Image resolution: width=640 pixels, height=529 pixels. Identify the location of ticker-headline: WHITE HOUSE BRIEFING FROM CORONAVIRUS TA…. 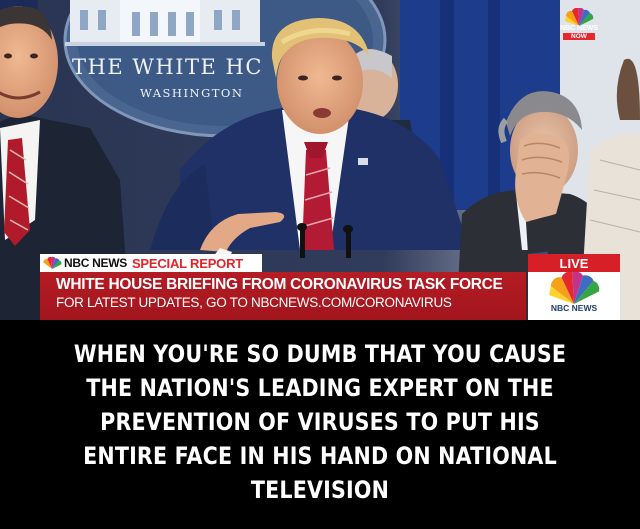
(279, 284).